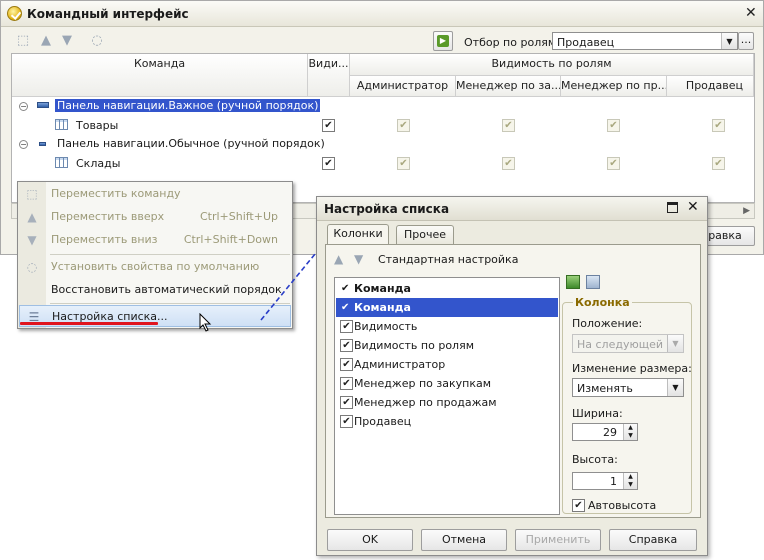 This screenshot has height=560, width=764. I want to click on menu-item-move-down: ▼ Переместить вниз Ctrl+Shift+Down, so click(155, 240).